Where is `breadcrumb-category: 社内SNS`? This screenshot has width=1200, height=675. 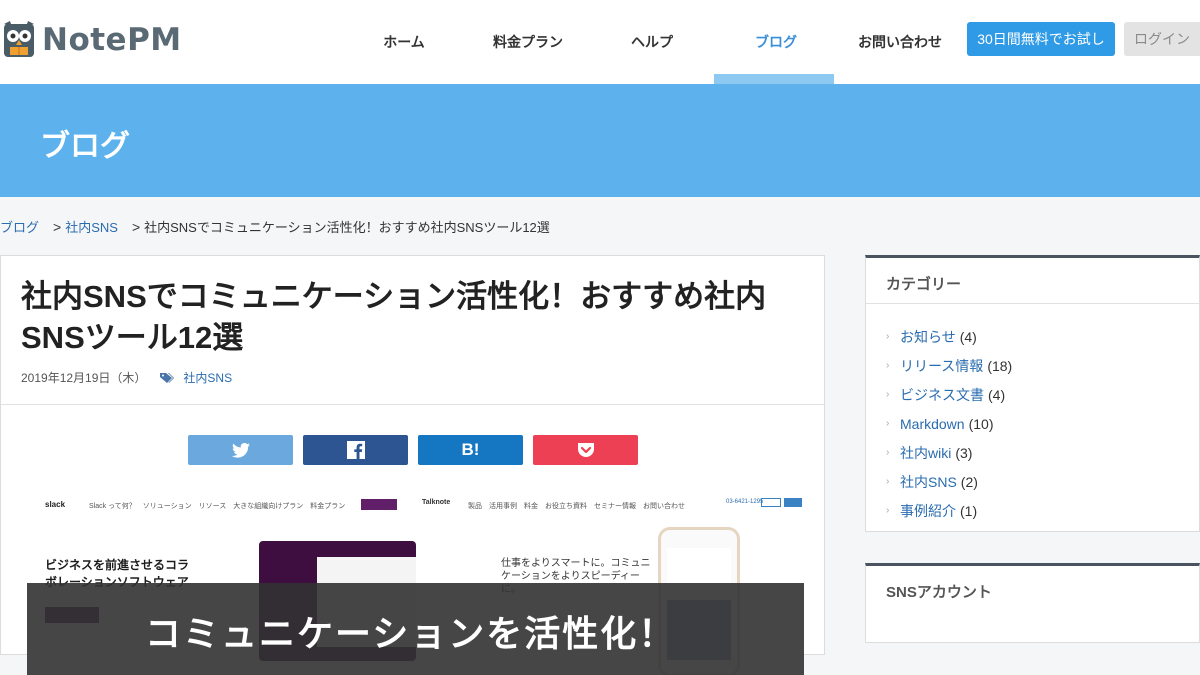
breadcrumb-category: 社内SNS is located at coordinates (91, 226).